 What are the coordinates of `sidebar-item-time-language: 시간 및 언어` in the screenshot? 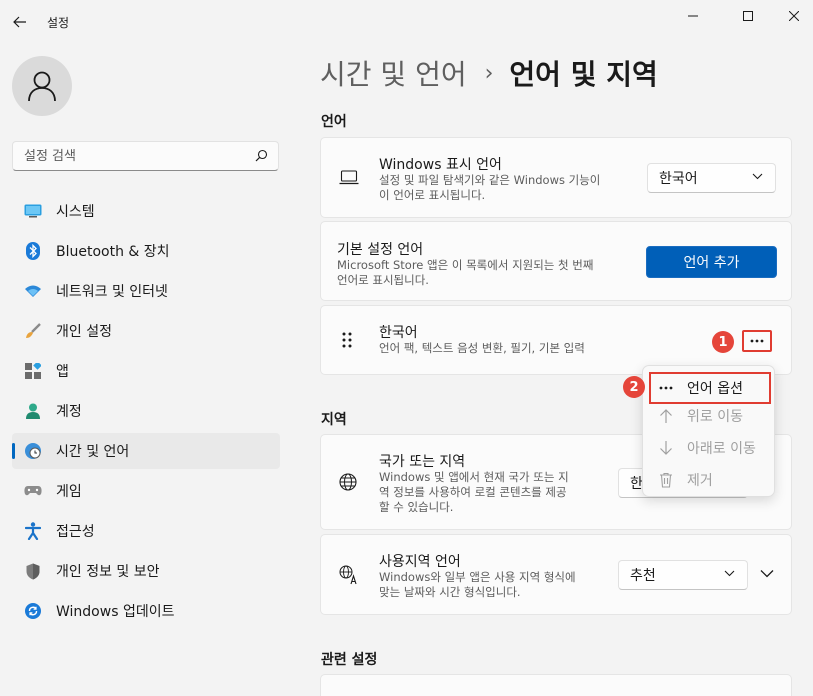 It's located at (146, 451).